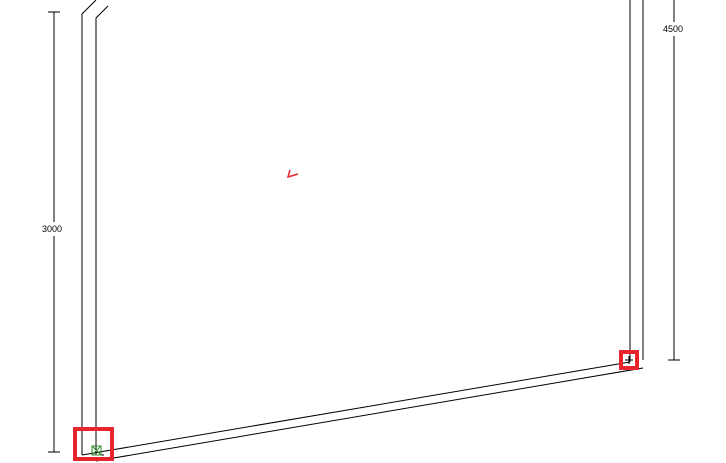 This screenshot has height=463, width=726. I want to click on dimension-right-label: 4500, so click(673, 29).